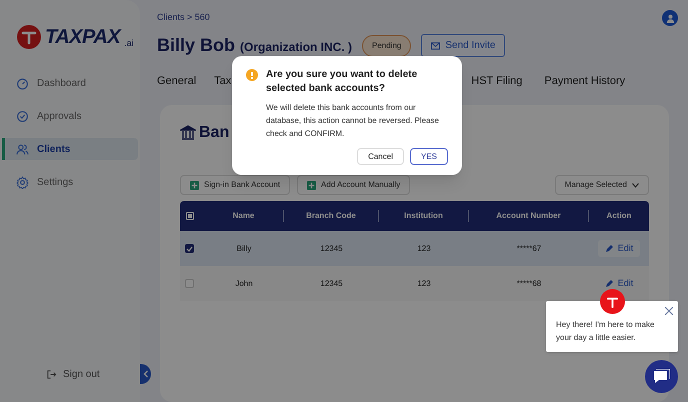 This screenshot has width=688, height=402. Describe the element at coordinates (529, 284) in the screenshot. I see `table-cell-text: *****68` at that location.